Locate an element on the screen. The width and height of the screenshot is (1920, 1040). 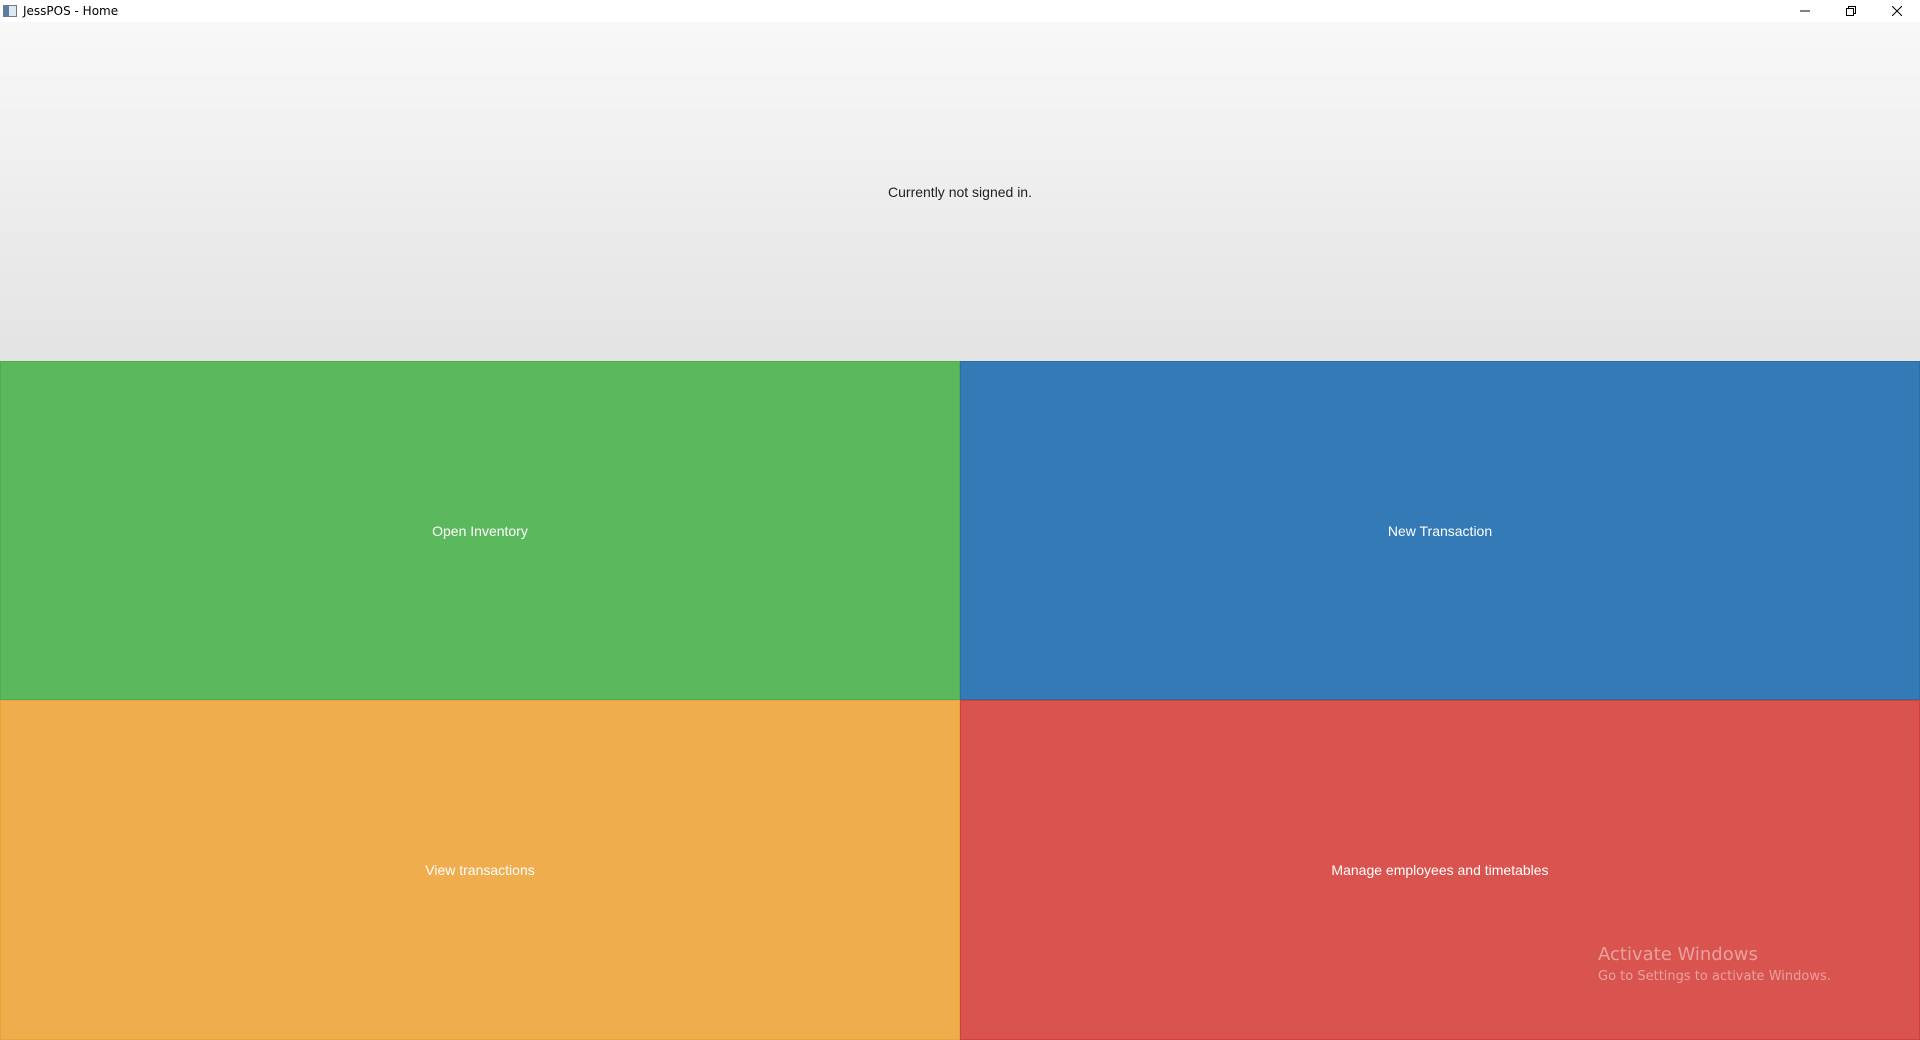
minimize-button is located at coordinates (1805, 11).